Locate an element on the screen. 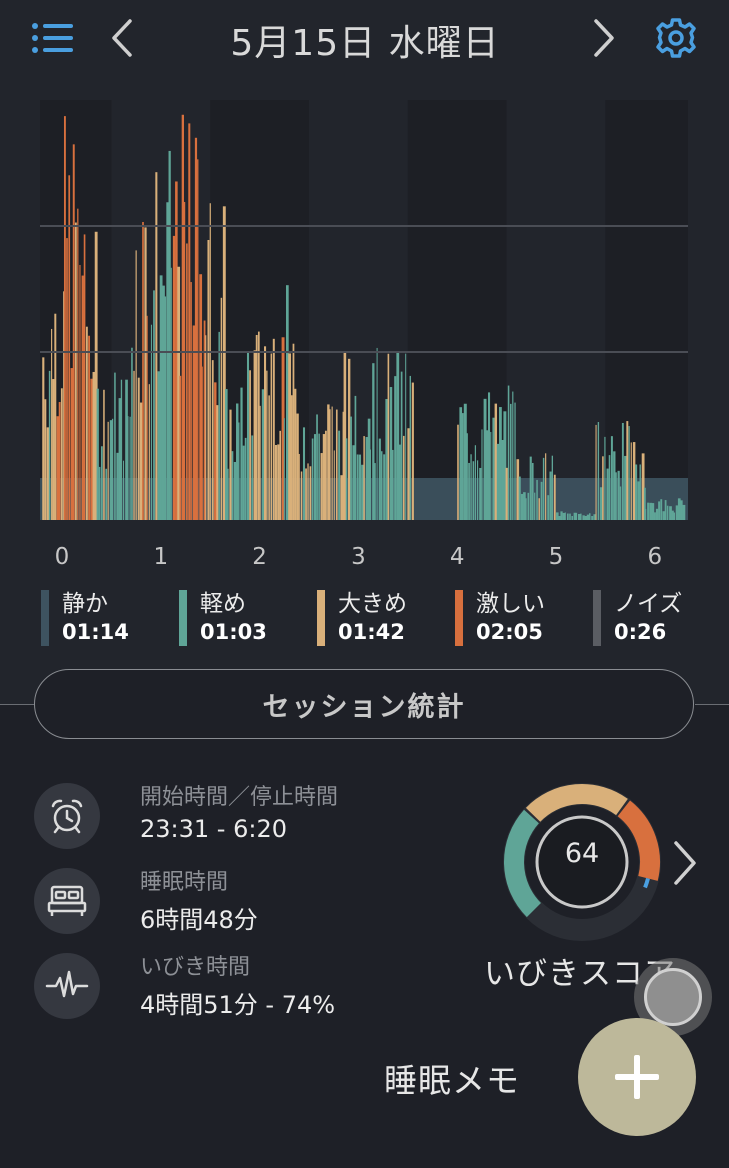 This screenshot has height=1168, width=729. legend-name: 大きめ is located at coordinates (372, 604).